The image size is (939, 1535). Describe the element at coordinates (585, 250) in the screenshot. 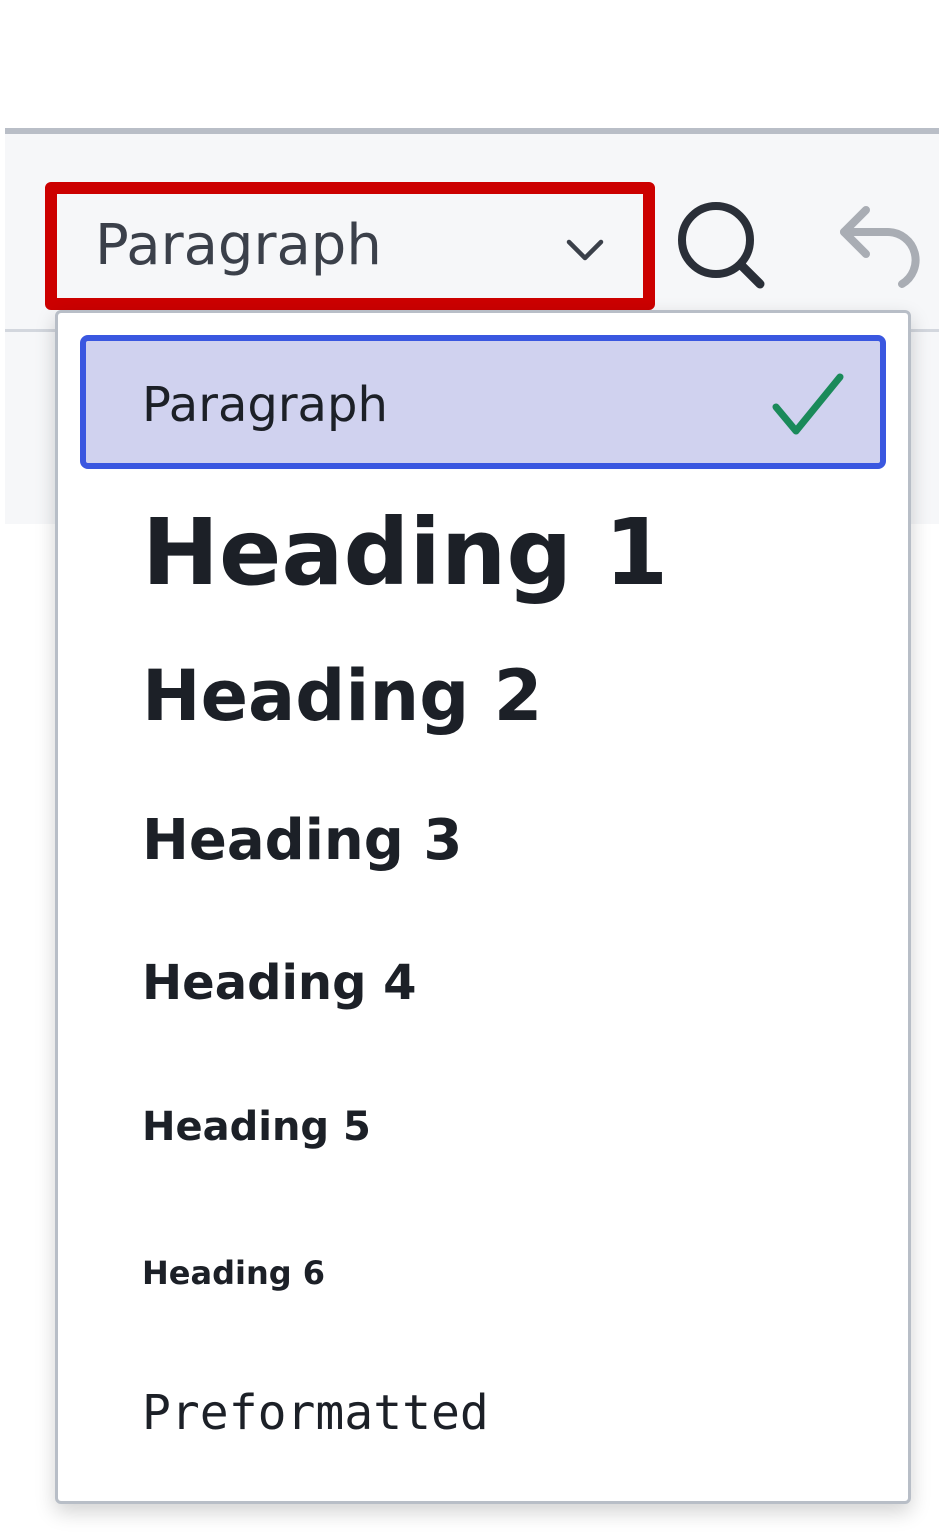

I see `chevron-down-icon` at that location.